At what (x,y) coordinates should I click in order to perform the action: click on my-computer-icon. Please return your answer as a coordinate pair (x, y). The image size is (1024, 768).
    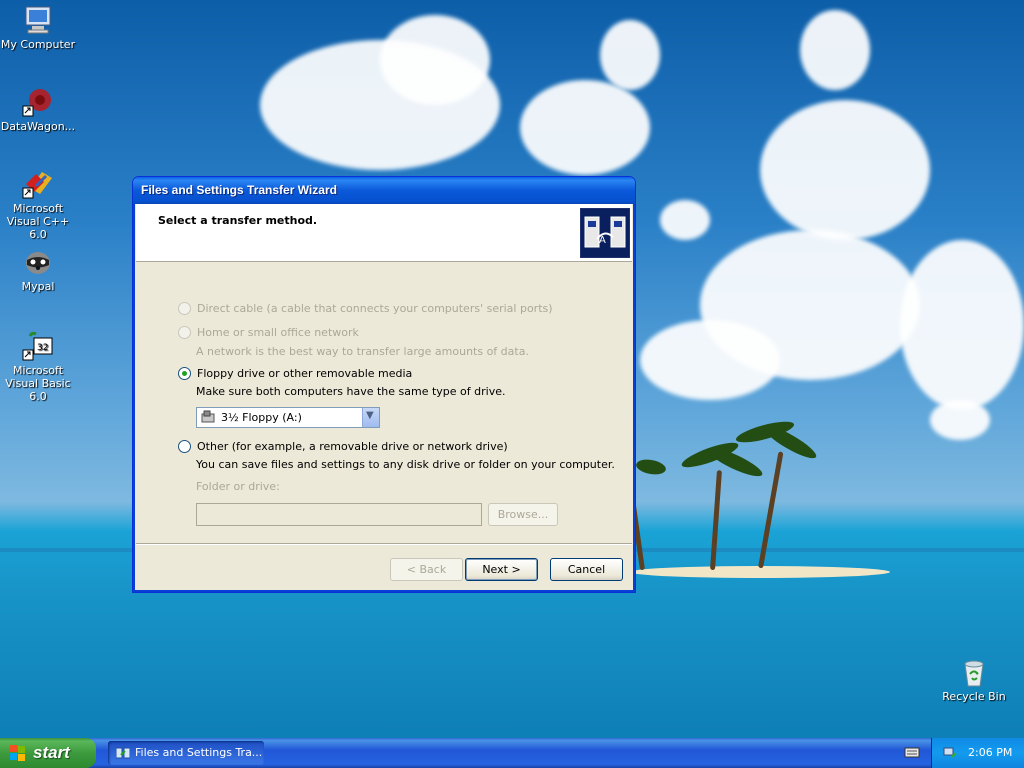
    Looking at the image, I should click on (38, 20).